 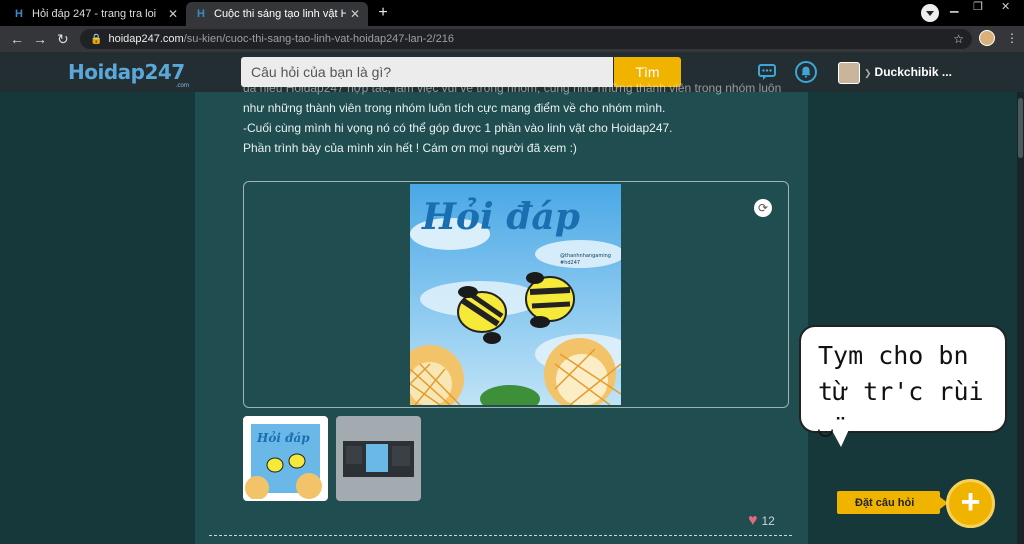 I want to click on lock-icon: 🔒, so click(x=96, y=39).